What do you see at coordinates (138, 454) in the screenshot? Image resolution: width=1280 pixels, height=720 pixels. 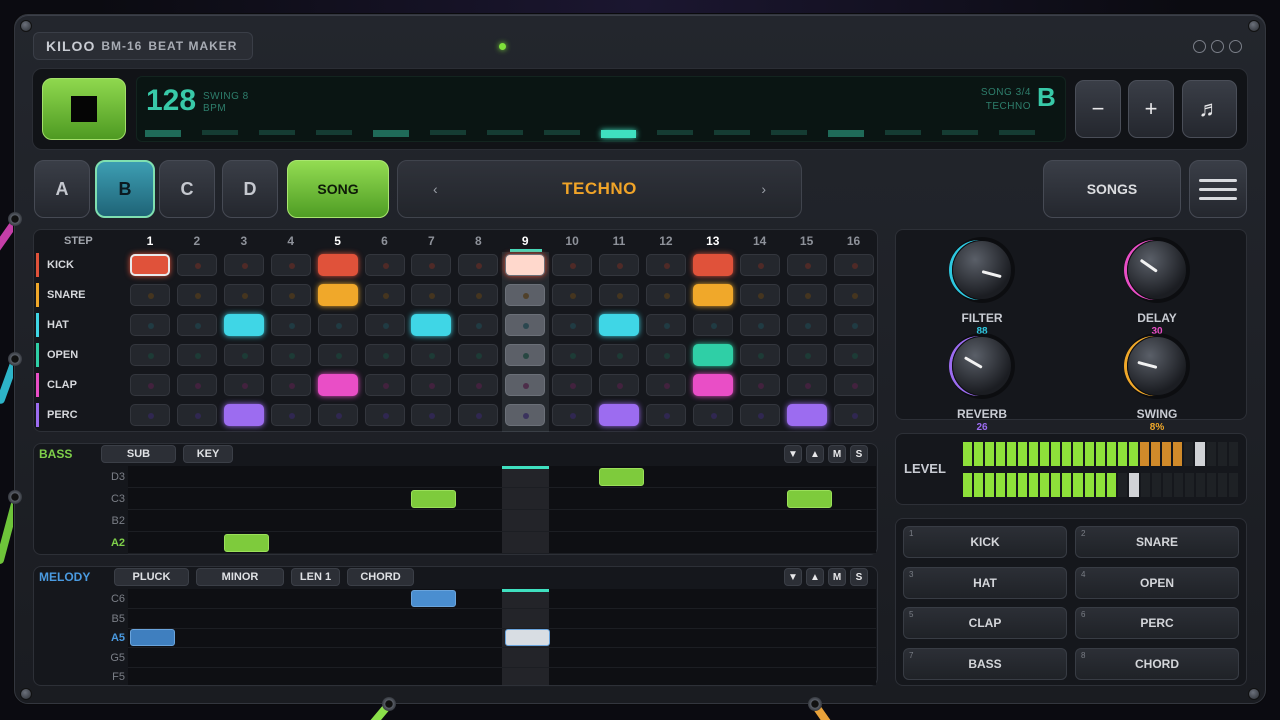 I see `bass-sub-chip: SUB` at bounding box center [138, 454].